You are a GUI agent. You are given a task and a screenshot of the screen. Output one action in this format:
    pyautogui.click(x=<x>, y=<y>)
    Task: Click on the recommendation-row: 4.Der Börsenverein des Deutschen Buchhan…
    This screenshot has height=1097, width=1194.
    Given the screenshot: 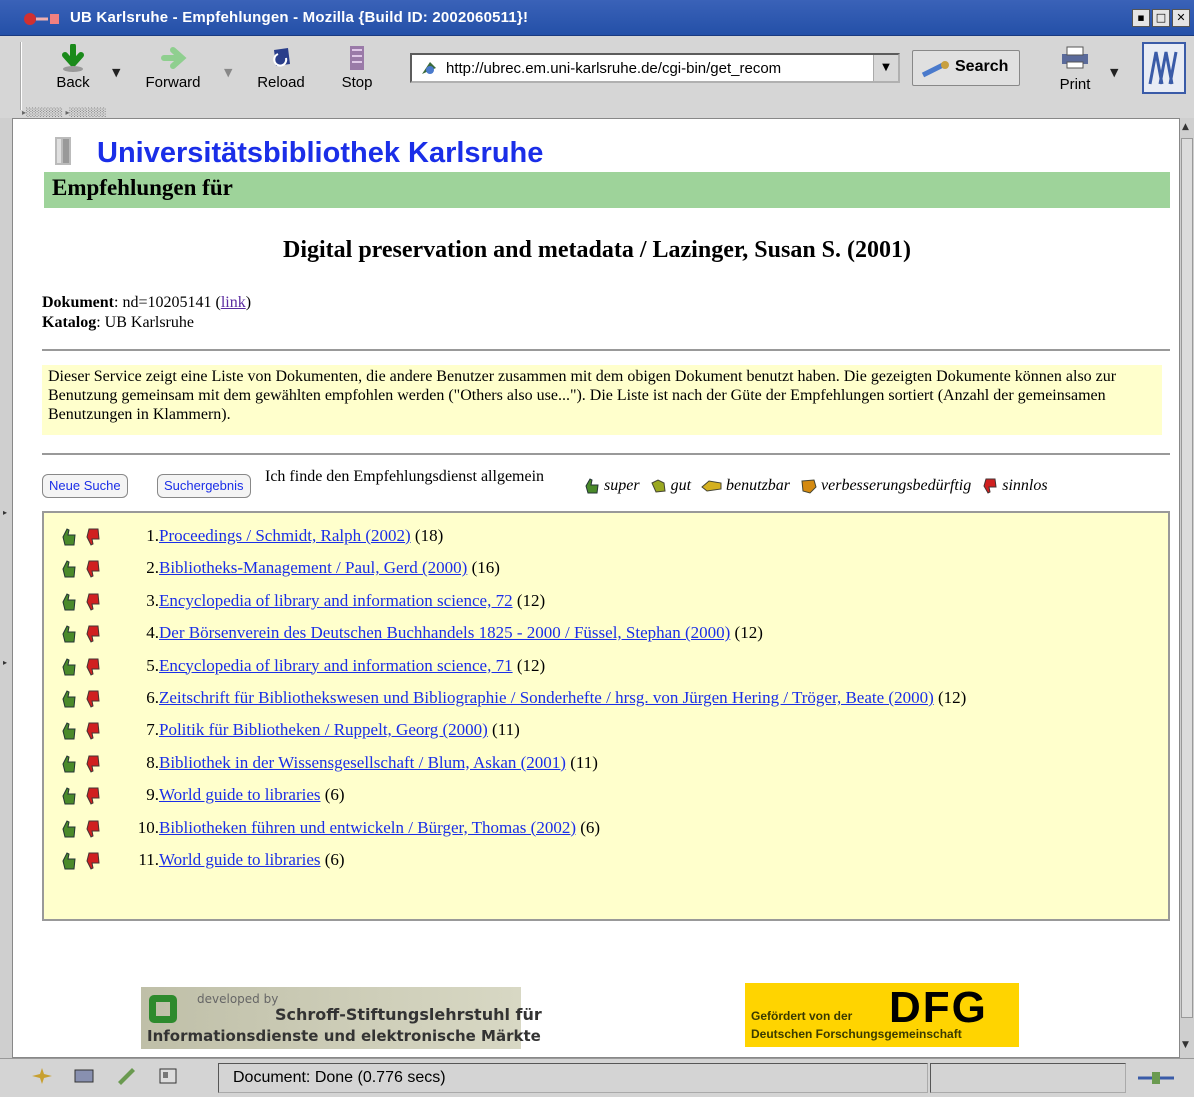 What is the action you would take?
    pyautogui.click(x=606, y=634)
    